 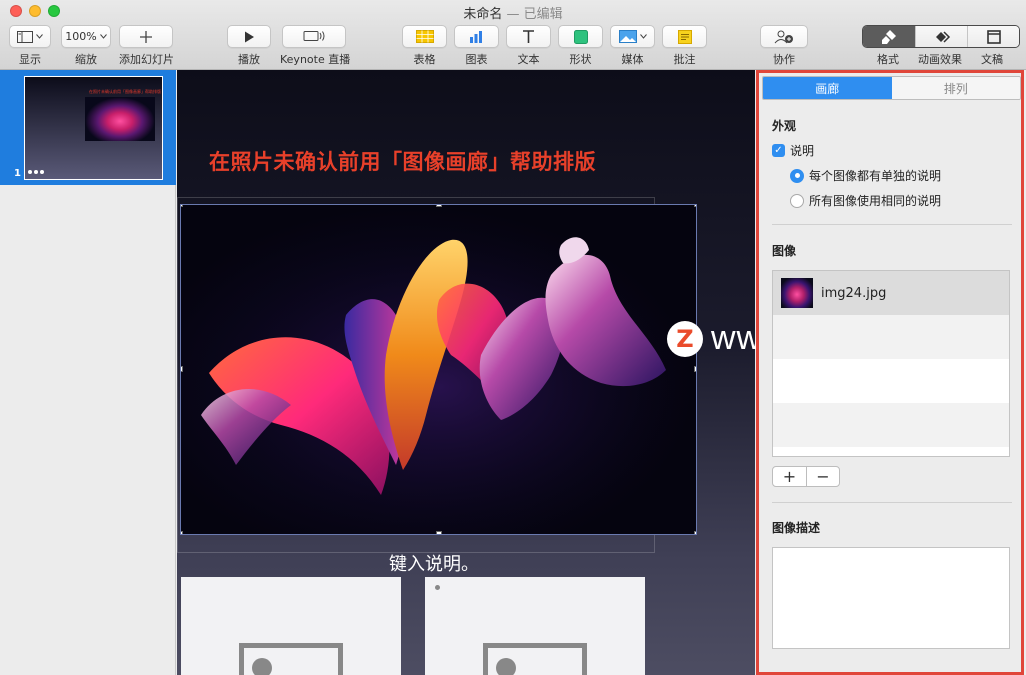 I want to click on image-list-controls: + −, so click(x=806, y=476).